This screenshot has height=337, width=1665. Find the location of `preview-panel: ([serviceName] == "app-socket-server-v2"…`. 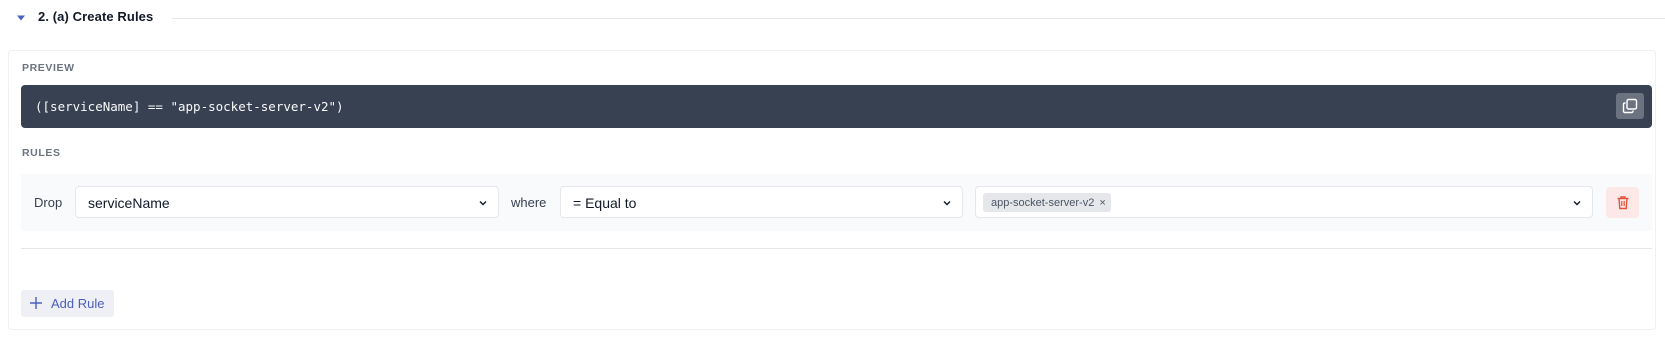

preview-panel: ([serviceName] == "app-socket-server-v2"… is located at coordinates (836, 106).